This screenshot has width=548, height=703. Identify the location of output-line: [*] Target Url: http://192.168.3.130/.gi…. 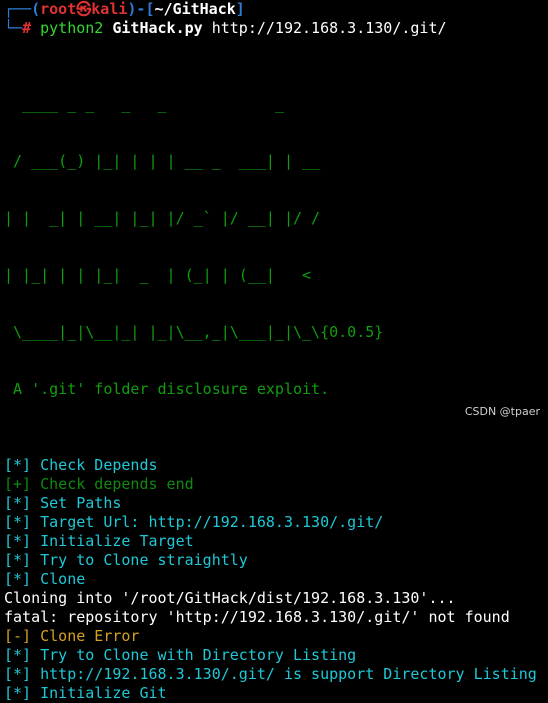
(194, 522).